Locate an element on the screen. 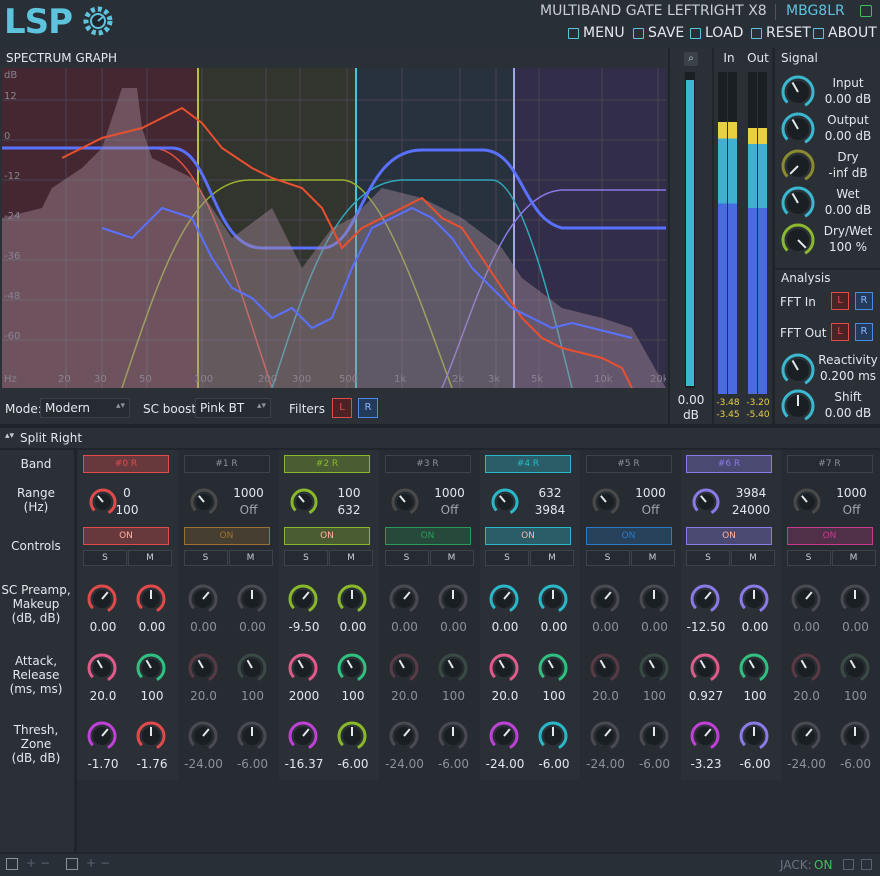 This screenshot has width=880, height=876. fft-in-l-button: L is located at coordinates (840, 301).